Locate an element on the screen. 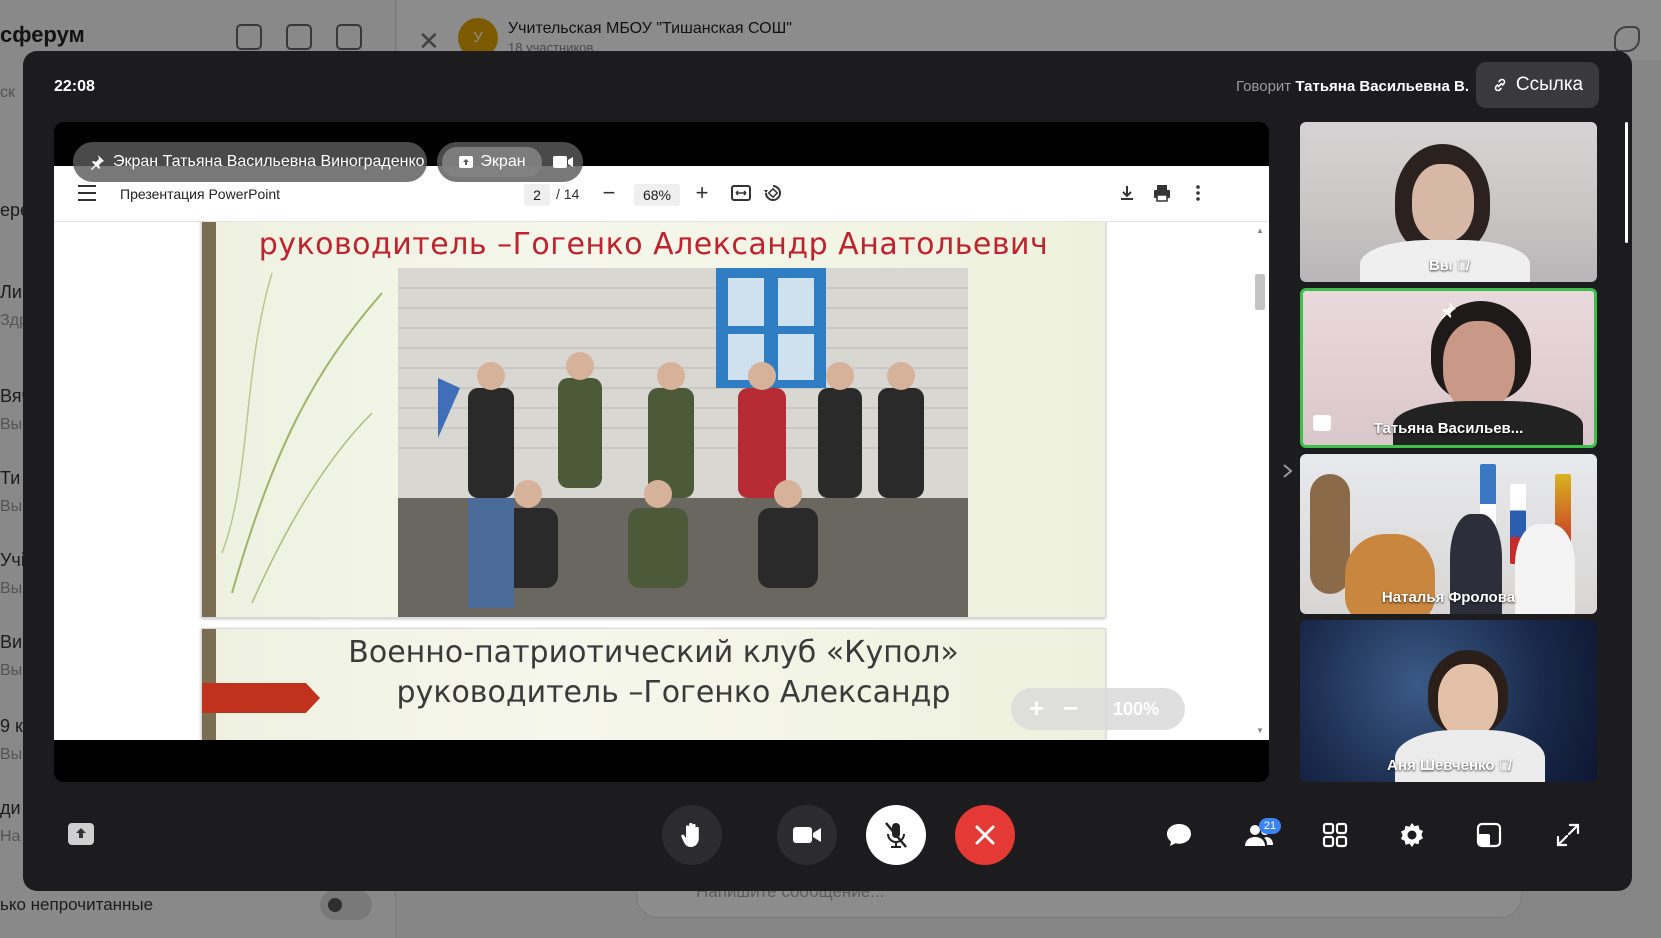  zoom-in-button: + is located at coordinates (702, 194).